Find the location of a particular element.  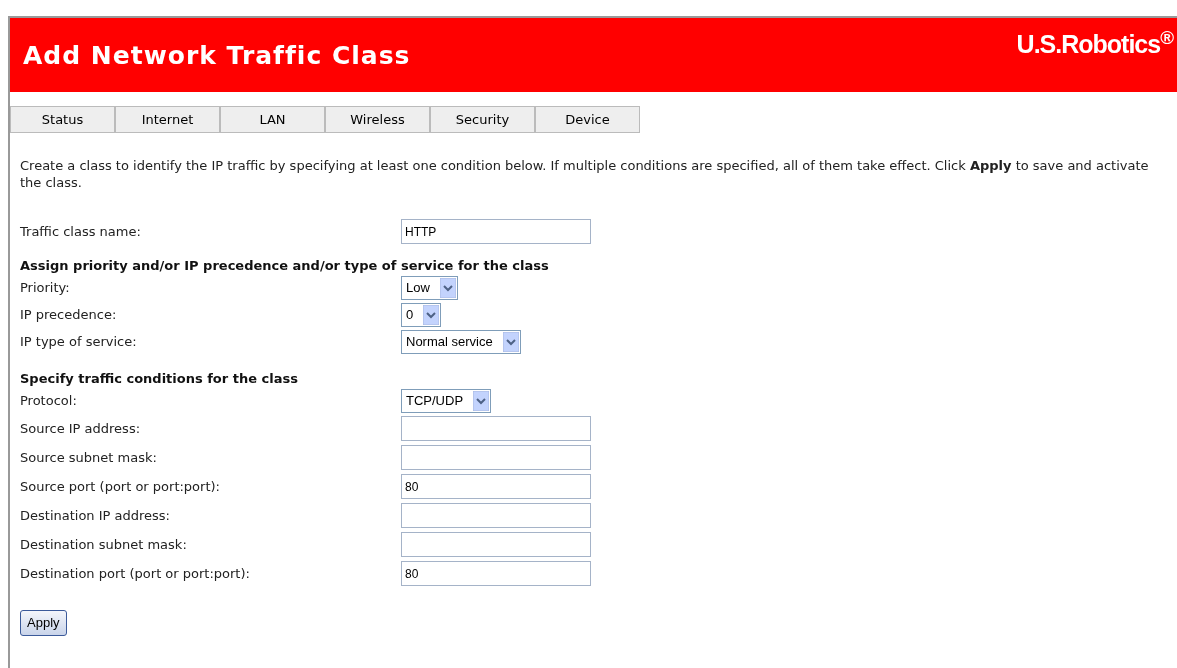

section-heading: Specify traffic conditions for the class is located at coordinates (159, 379).